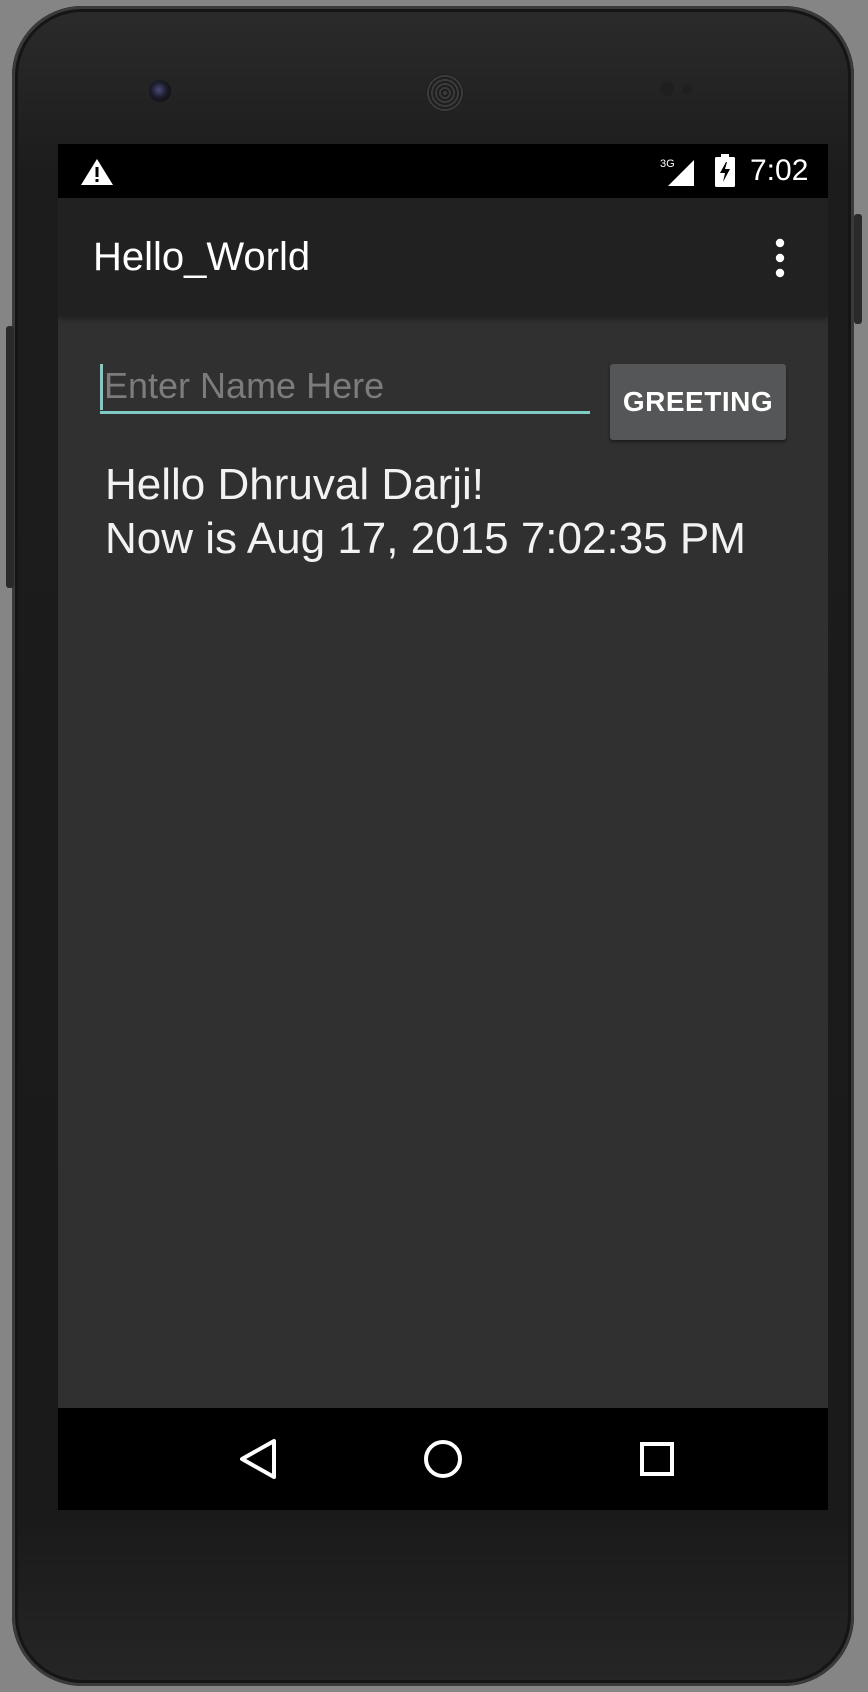 This screenshot has width=868, height=1692. What do you see at coordinates (687, 89) in the screenshot?
I see `light-sensor` at bounding box center [687, 89].